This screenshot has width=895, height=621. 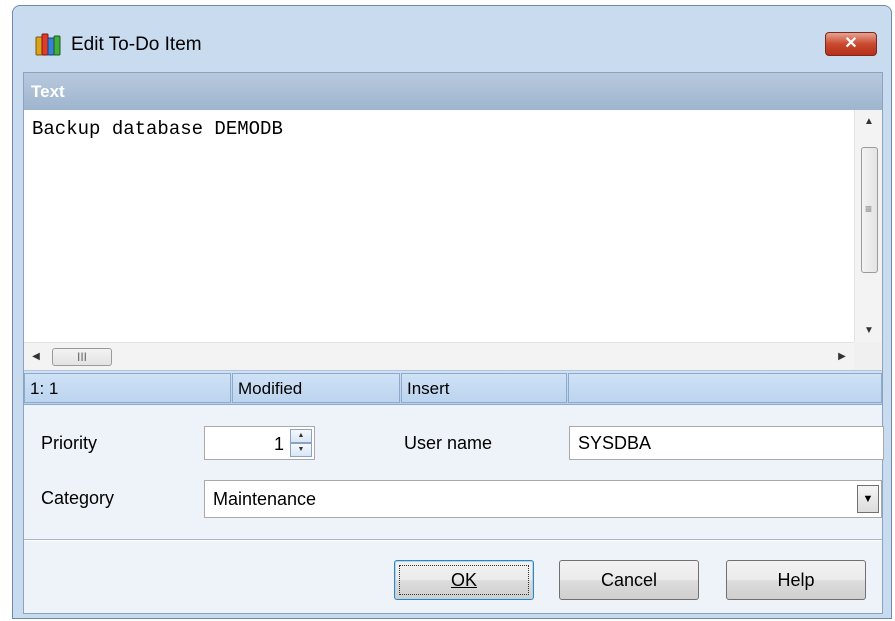 What do you see at coordinates (78, 498) in the screenshot?
I see `category-label: Category` at bounding box center [78, 498].